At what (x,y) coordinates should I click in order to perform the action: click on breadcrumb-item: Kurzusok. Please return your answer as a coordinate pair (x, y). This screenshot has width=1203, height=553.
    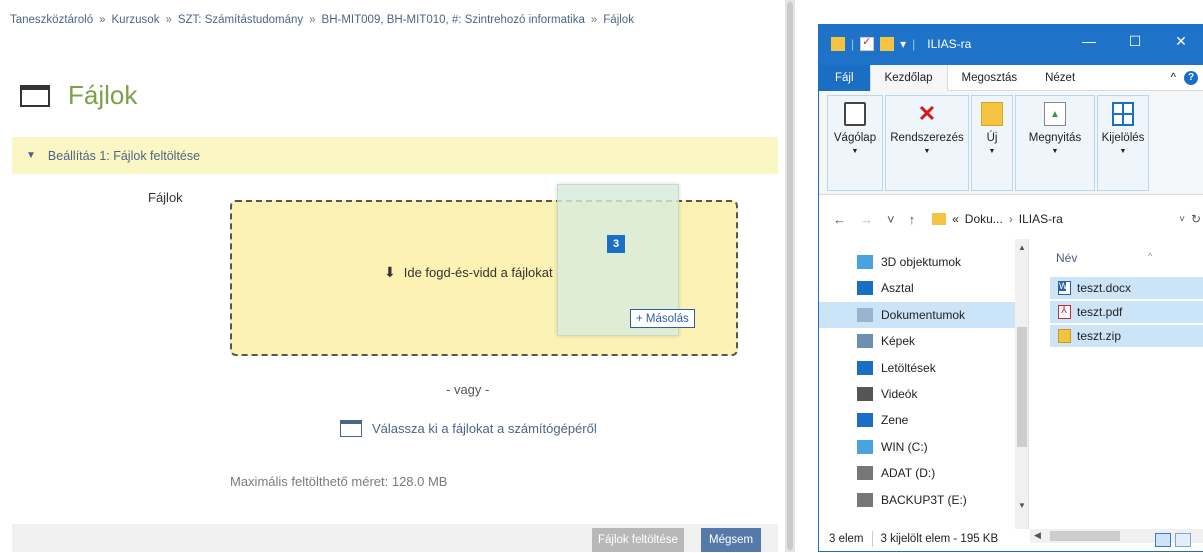
    Looking at the image, I should click on (136, 20).